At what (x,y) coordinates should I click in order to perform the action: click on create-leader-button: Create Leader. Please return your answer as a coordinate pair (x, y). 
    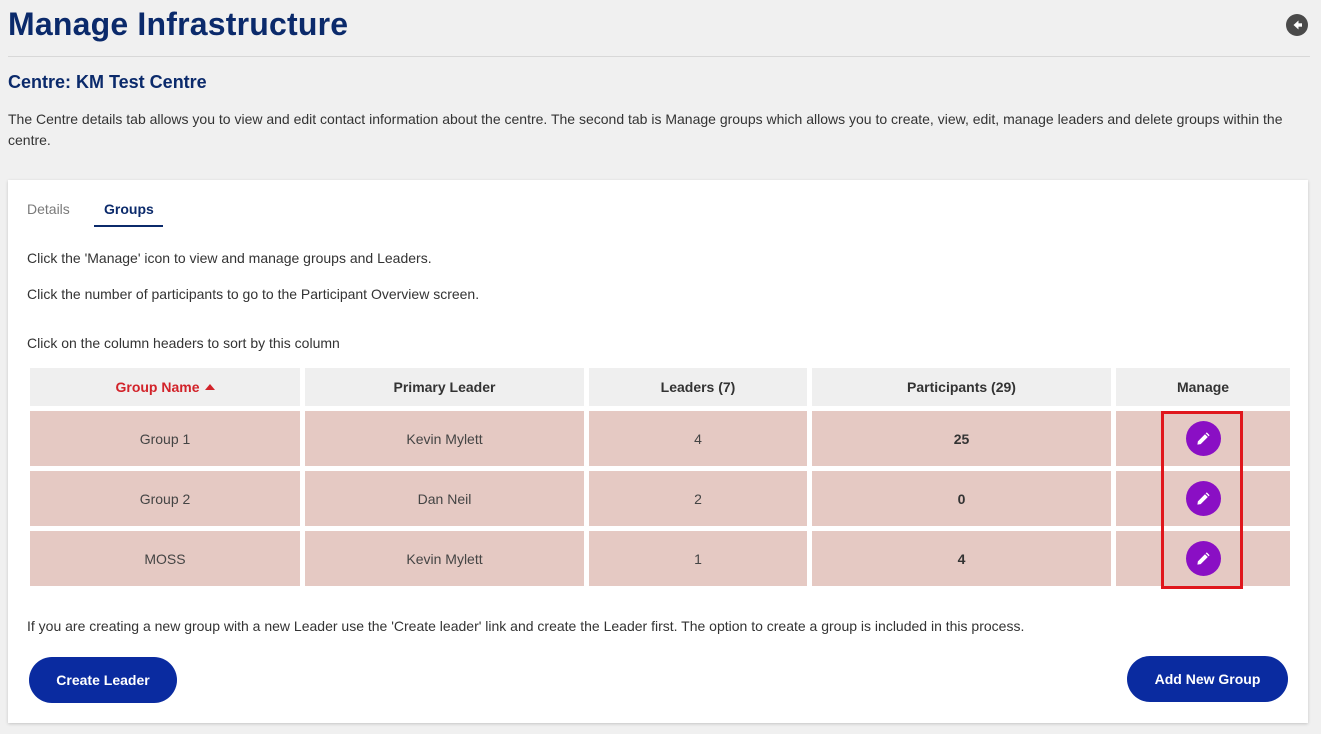
    Looking at the image, I should click on (103, 680).